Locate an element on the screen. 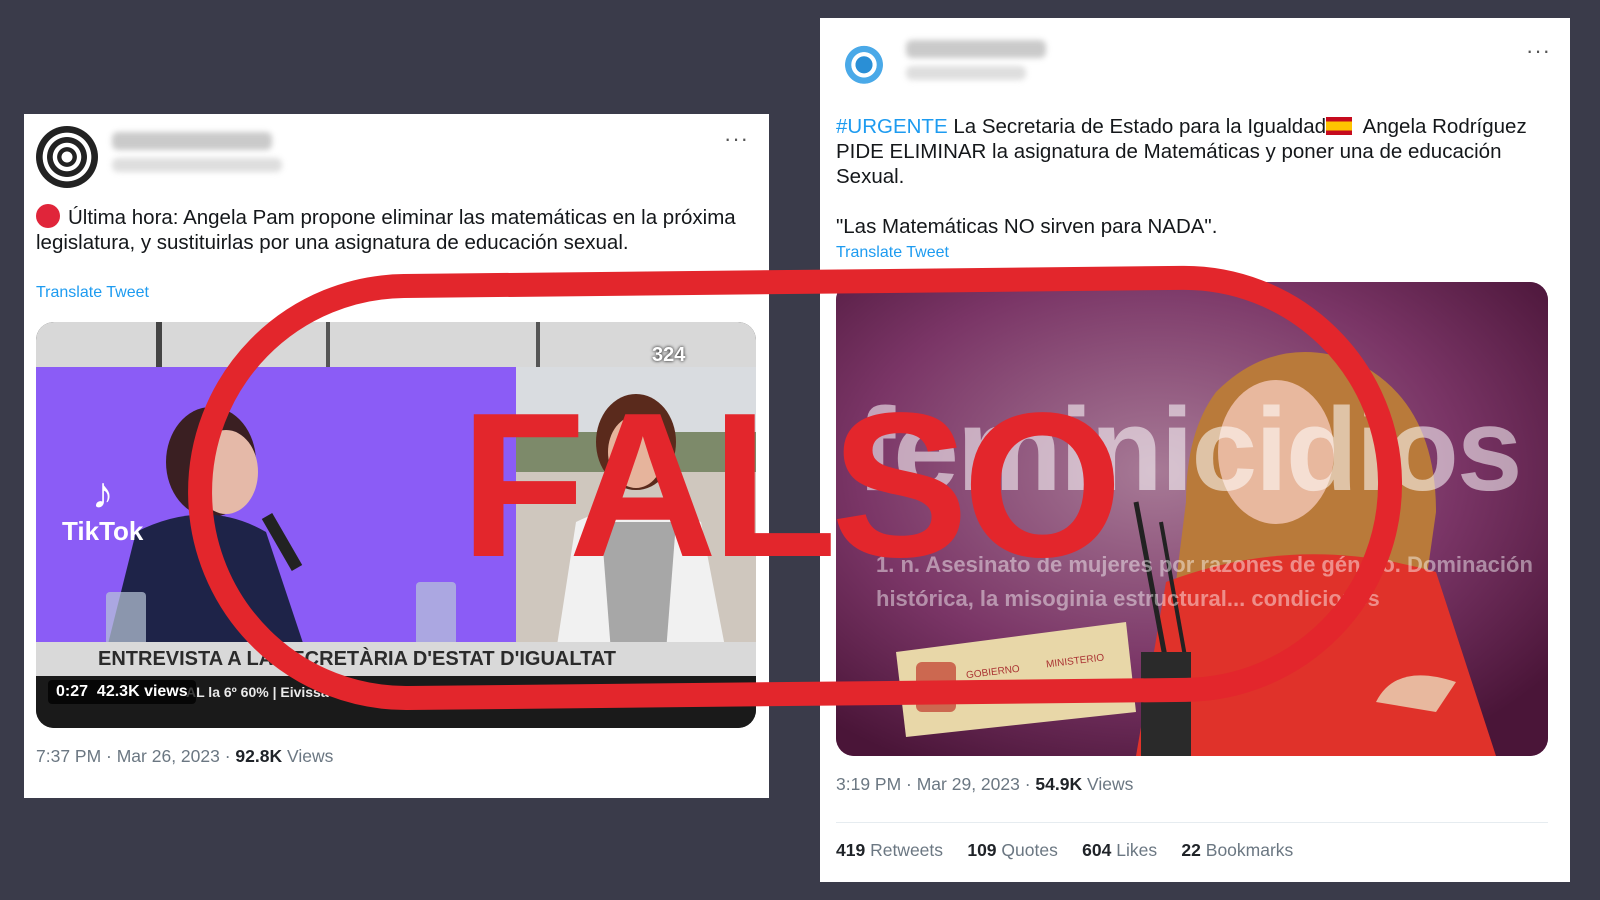 Image resolution: width=1600 pixels, height=900 pixels. tiktok-logo: ♪ TikTok is located at coordinates (102, 509).